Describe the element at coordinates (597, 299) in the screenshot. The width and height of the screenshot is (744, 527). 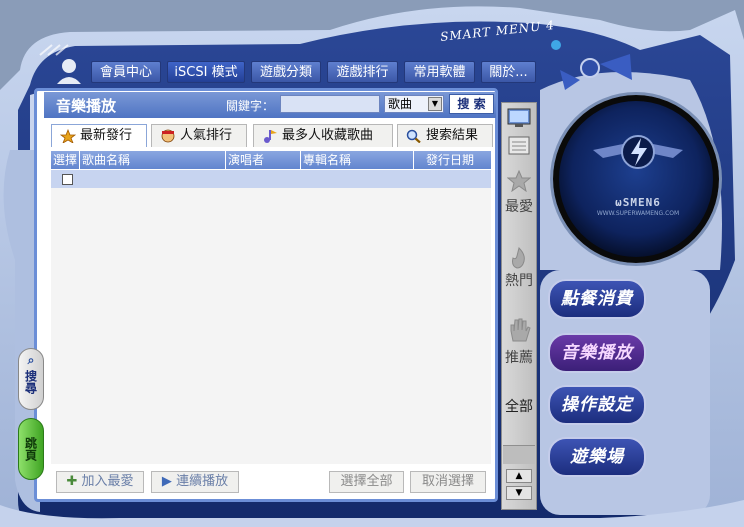
I see `menu-order-consumption: 點餐消費` at that location.